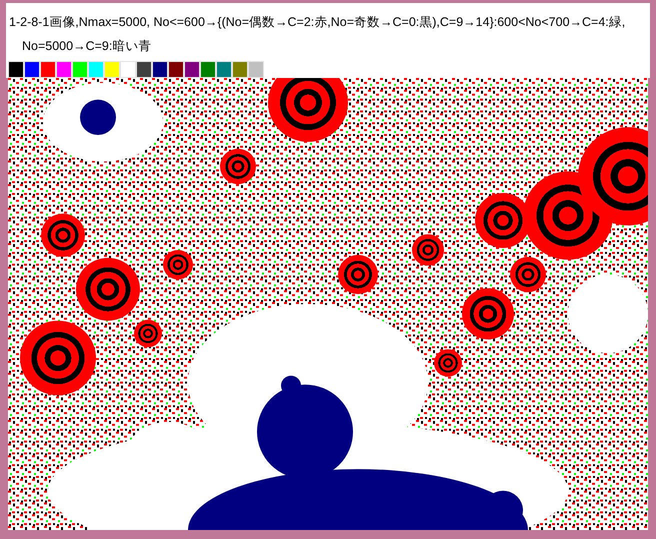 The image size is (656, 539). What do you see at coordinates (317, 34) in the screenshot?
I see `image-caption: 1-2-8-1画像,Nmax=5000, No<=600→{(No=偶数→C=2:赤,No=奇数→C=0:黒),C=9→14}:600<No<700→C=4:緑, No=5000→C=9:暗い青` at bounding box center [317, 34].